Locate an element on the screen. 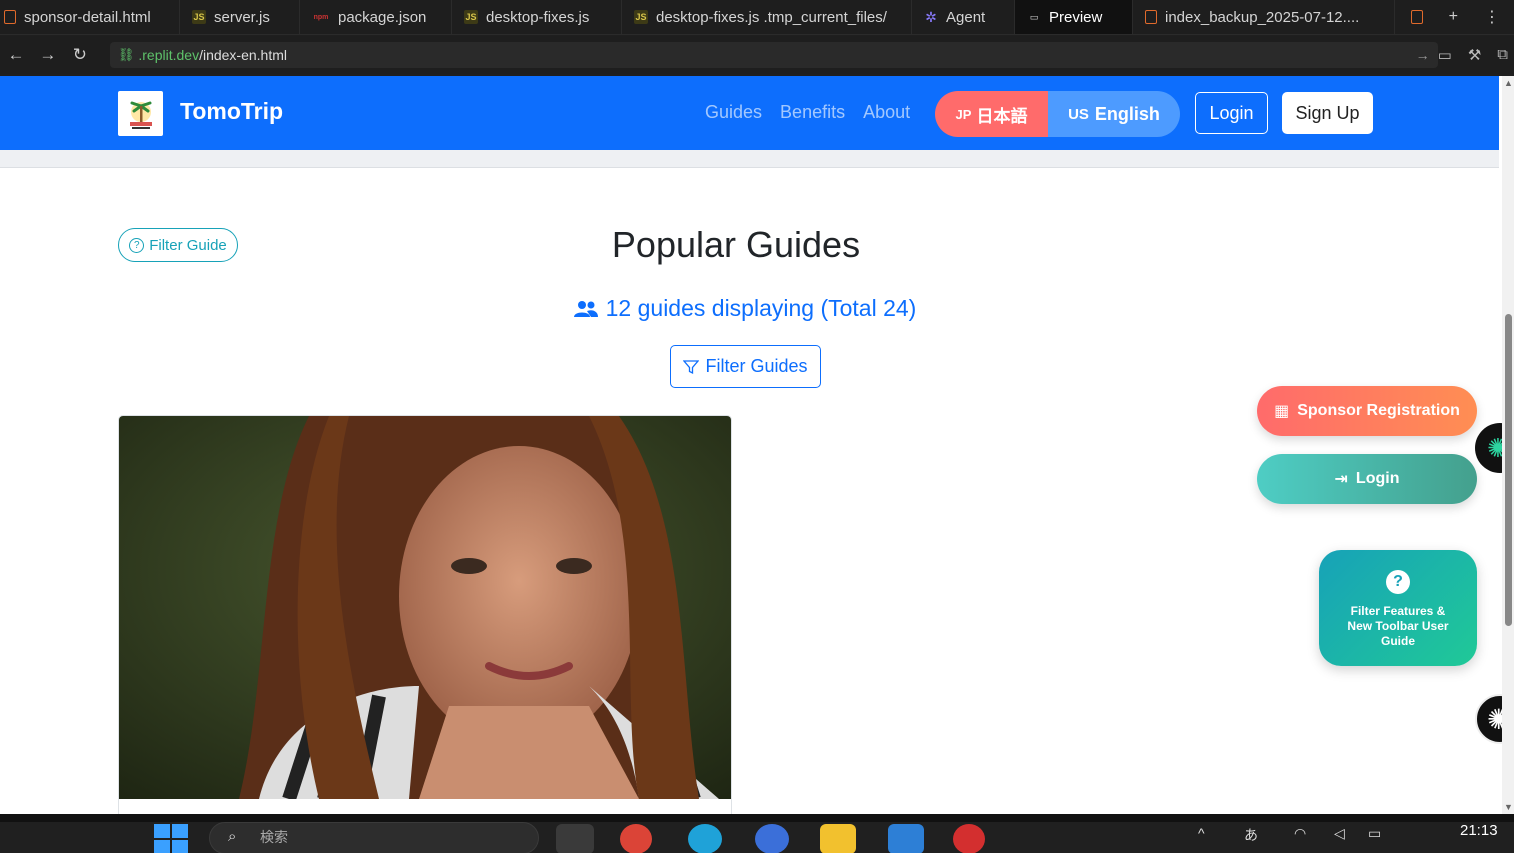 The width and height of the screenshot is (1514, 853). users-icon is located at coordinates (585, 308).